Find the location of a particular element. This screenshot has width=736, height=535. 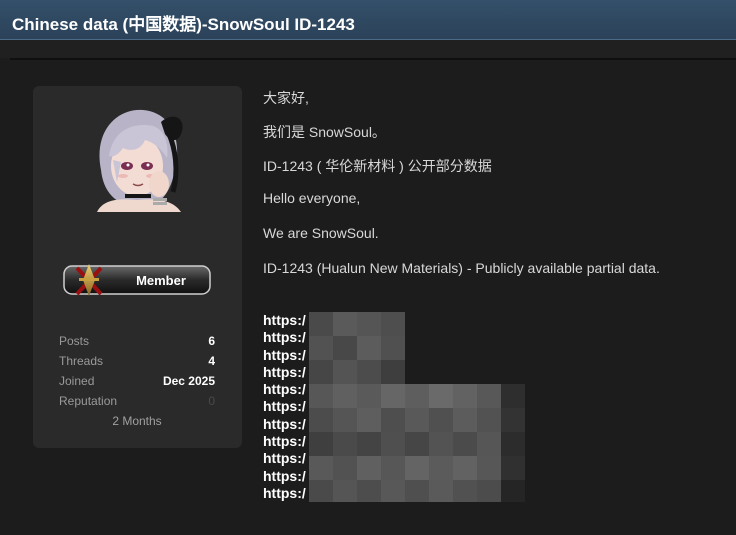

post-line: We are SnowSoul. is located at coordinates (321, 233).